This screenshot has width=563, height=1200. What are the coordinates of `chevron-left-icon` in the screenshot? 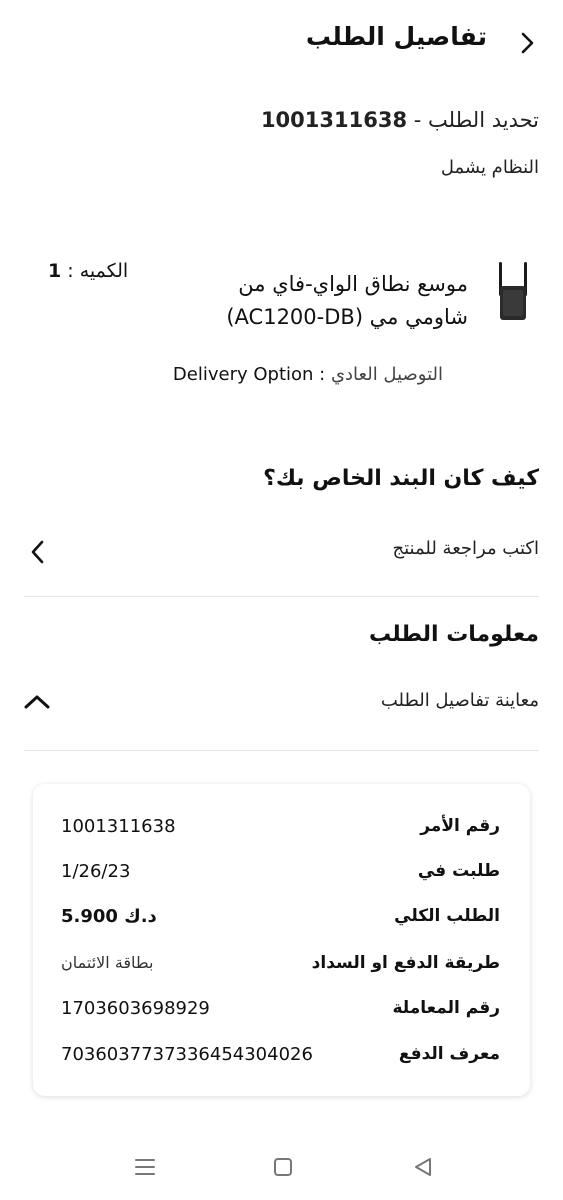 It's located at (37, 552).